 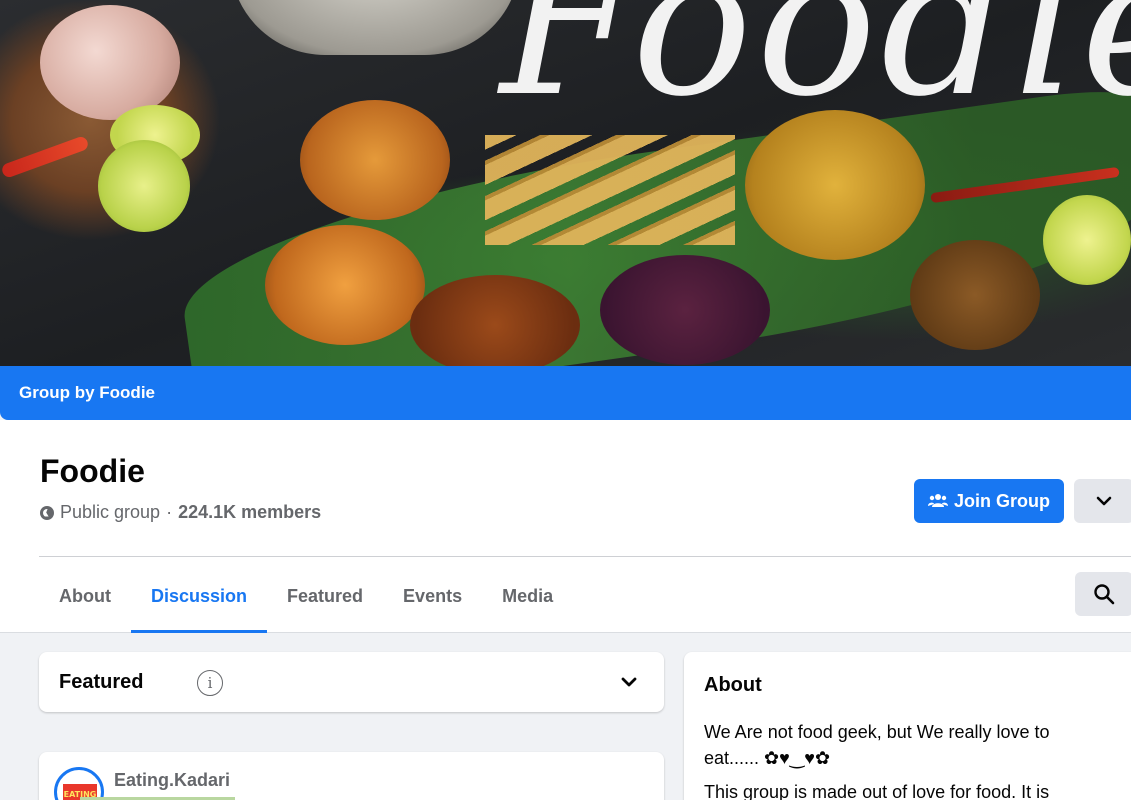 I want to click on more-options-button, so click(x=1102, y=501).